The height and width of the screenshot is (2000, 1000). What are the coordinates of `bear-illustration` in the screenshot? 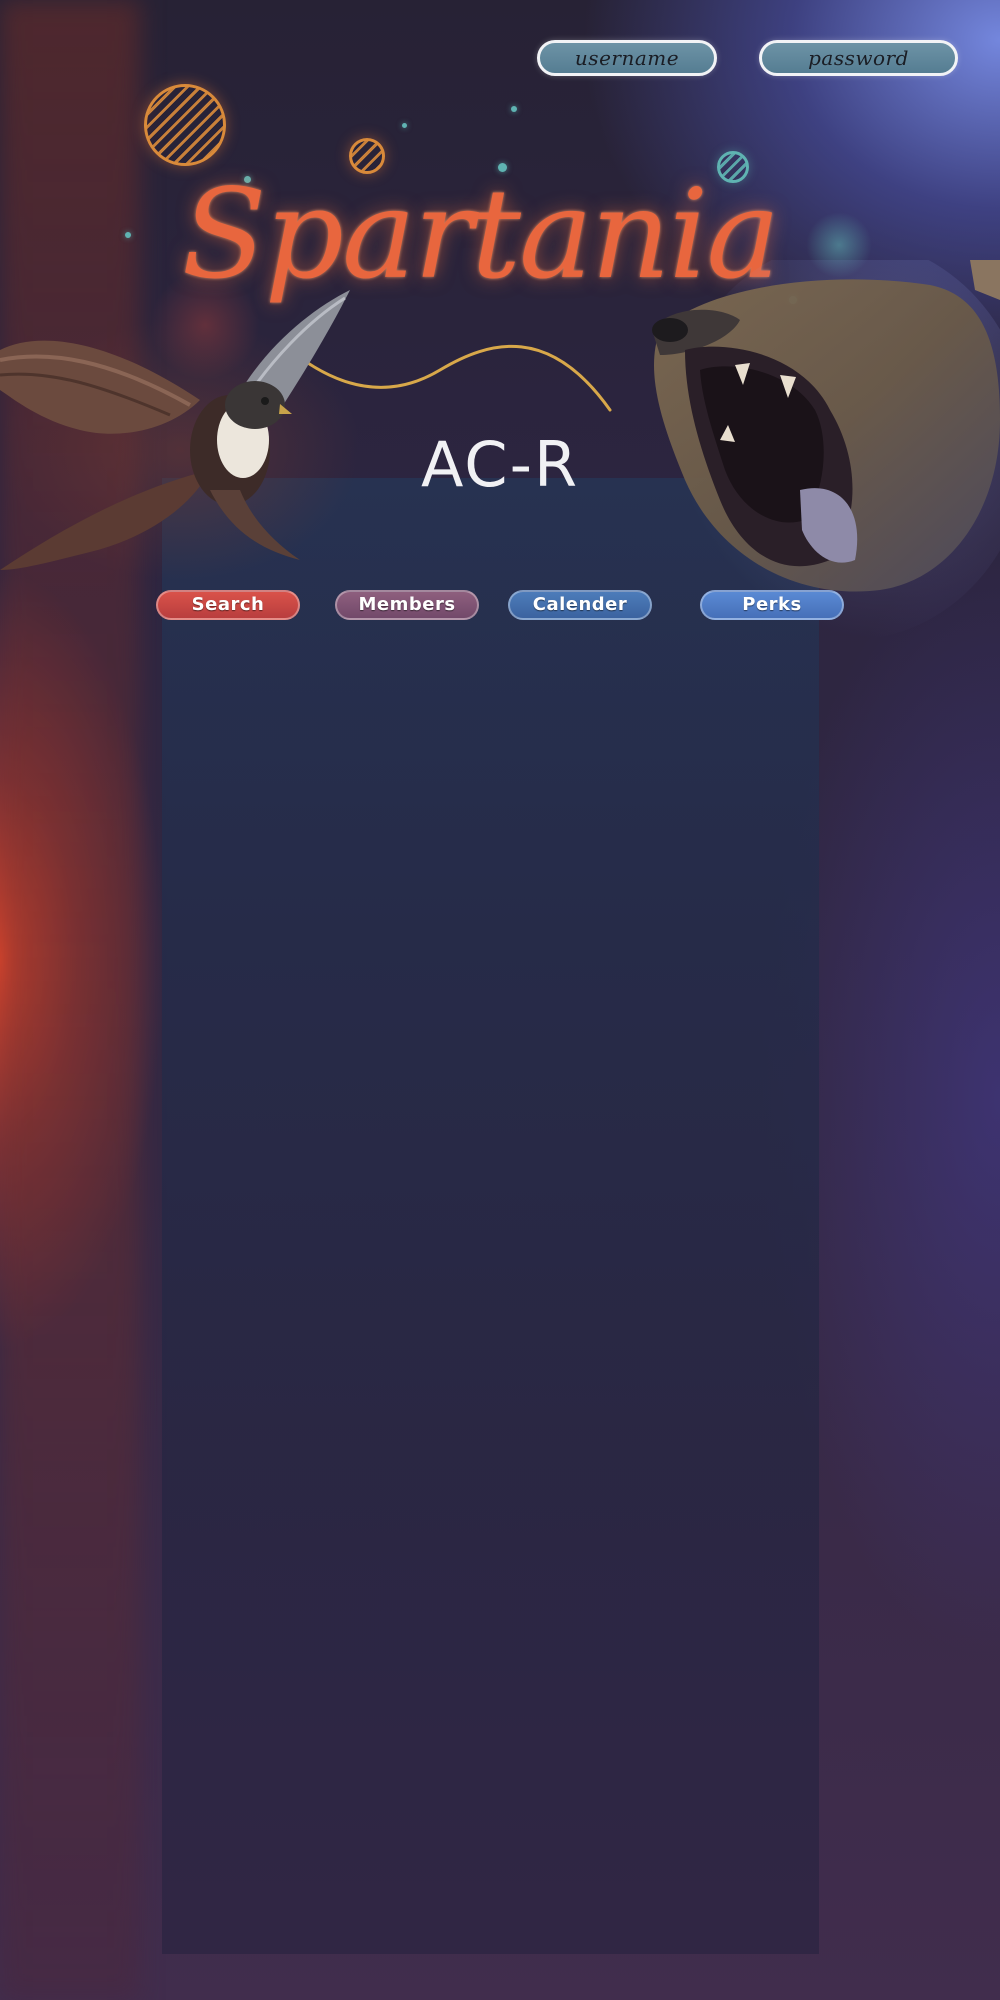 It's located at (826, 450).